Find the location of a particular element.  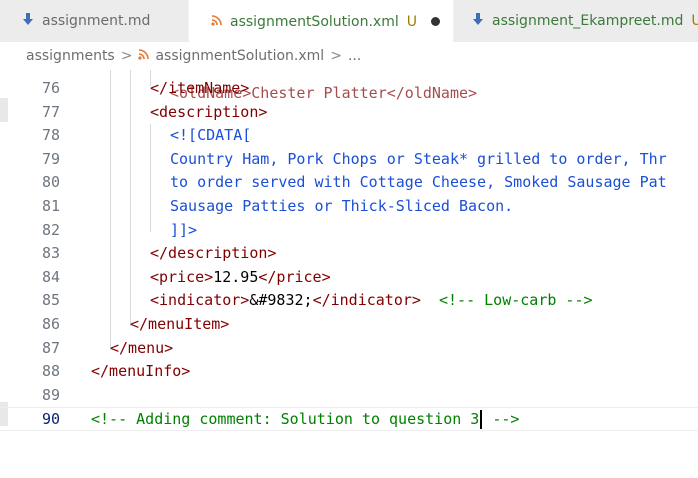

unsaved-dot-icon is located at coordinates (435, 21).